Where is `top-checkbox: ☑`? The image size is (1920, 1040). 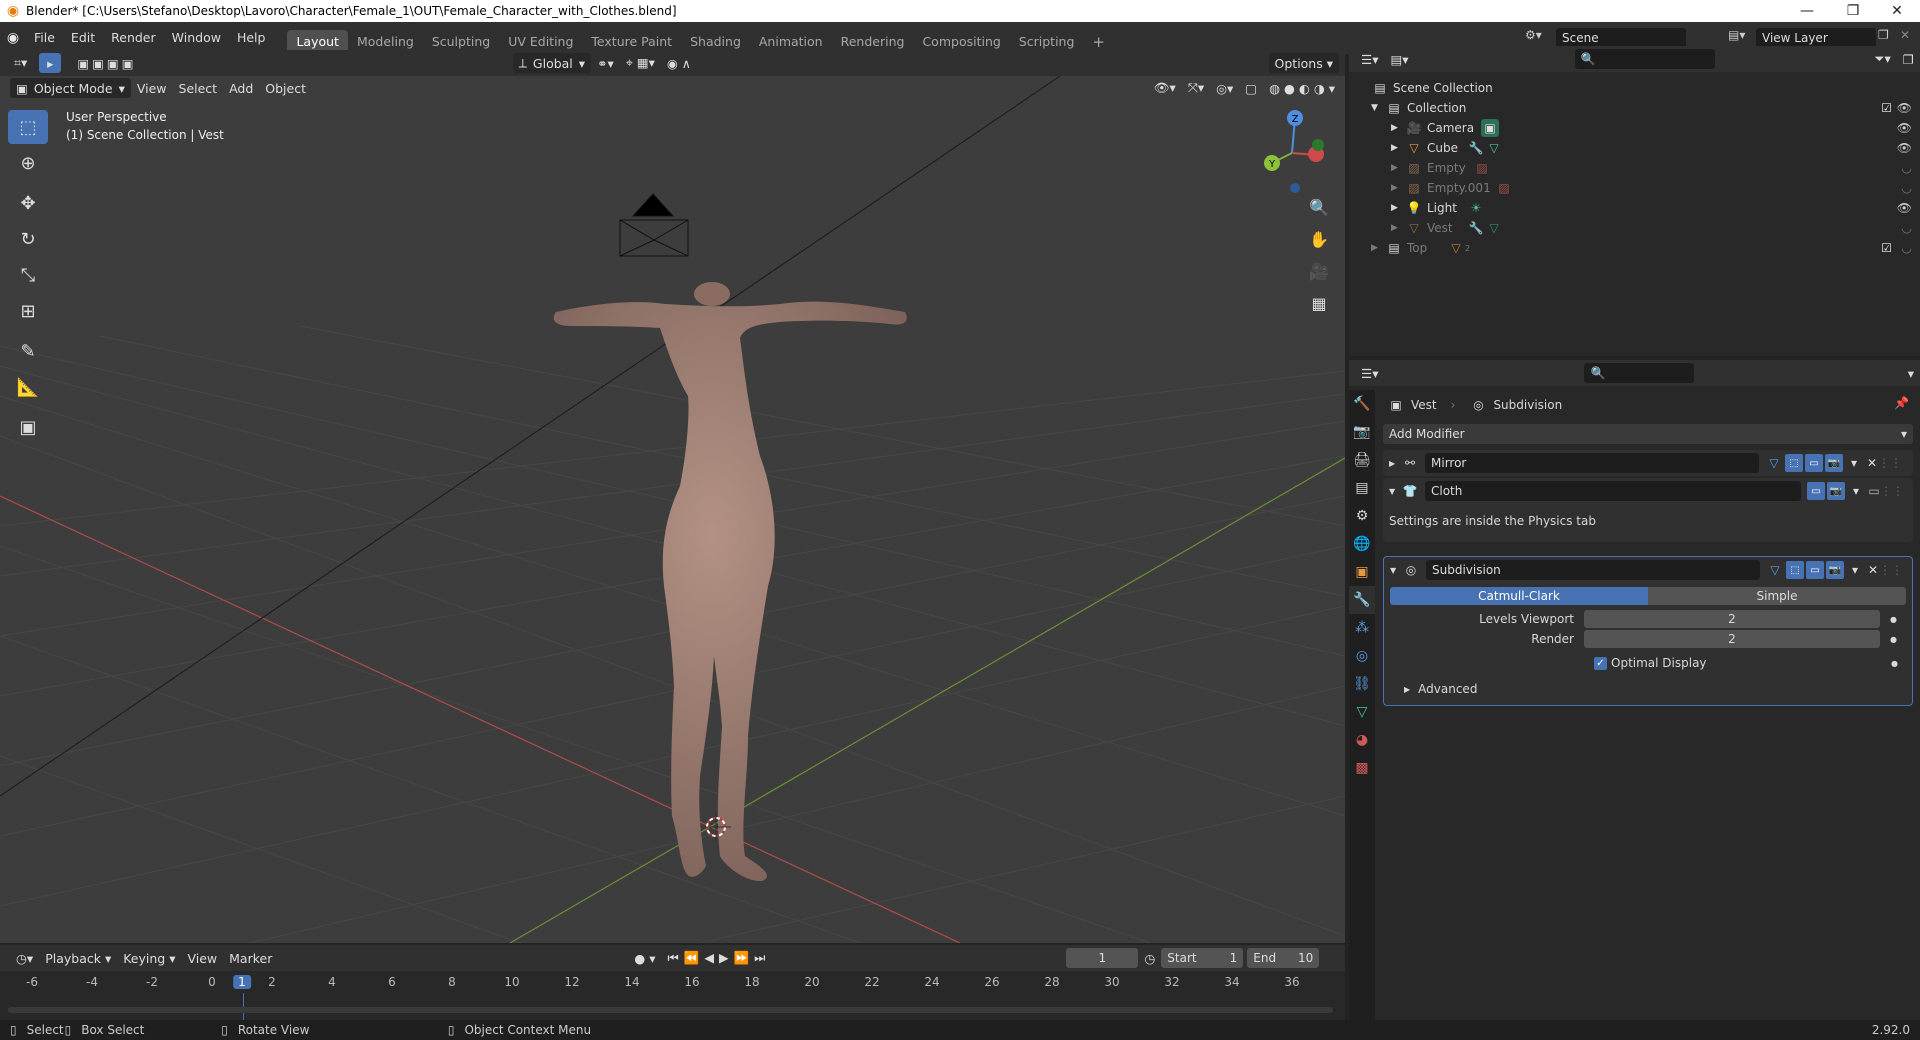
top-checkbox: ☑ is located at coordinates (1886, 248).